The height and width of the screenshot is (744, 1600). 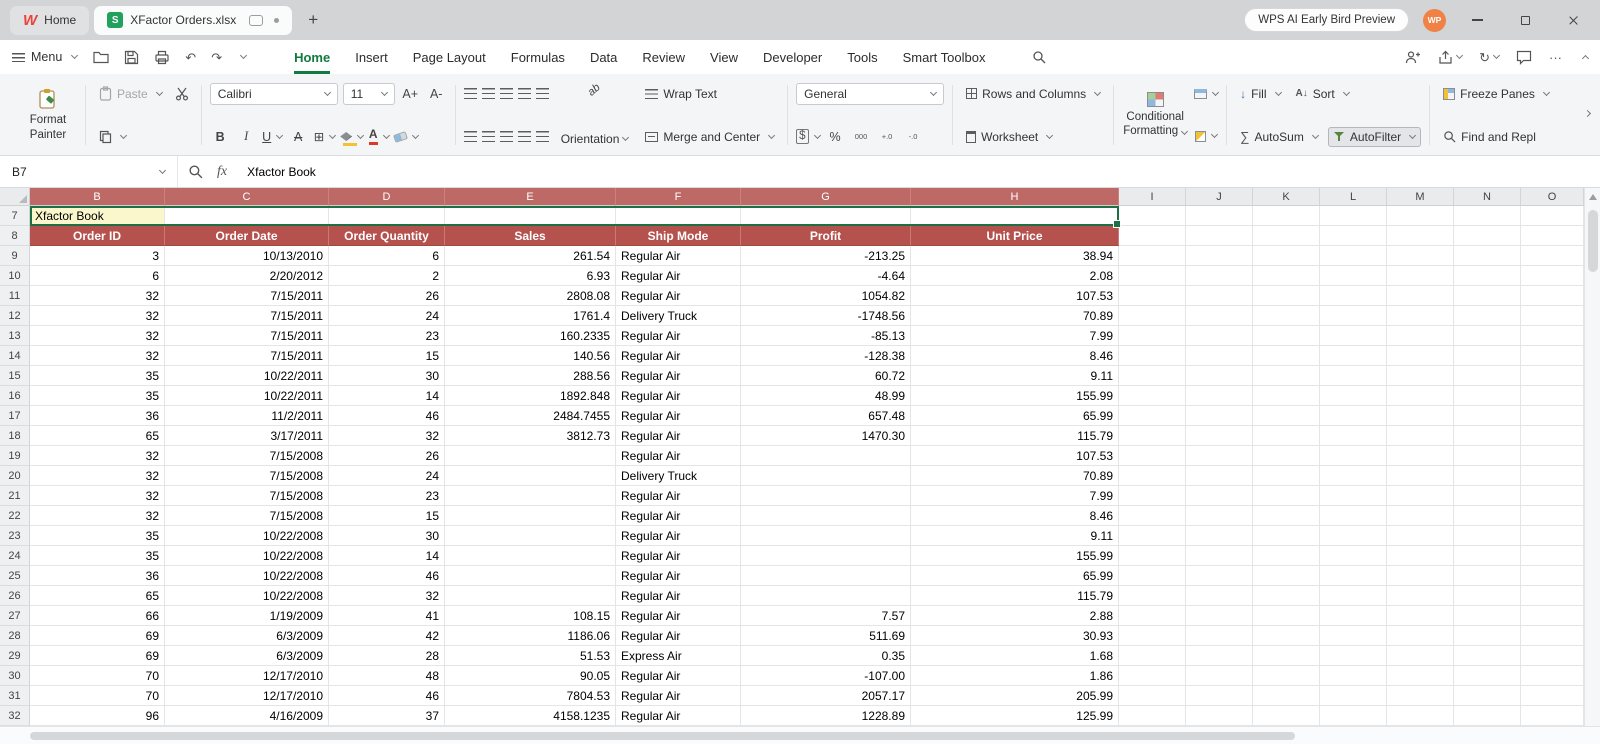 I want to click on cell-O23, so click(x=1552, y=536).